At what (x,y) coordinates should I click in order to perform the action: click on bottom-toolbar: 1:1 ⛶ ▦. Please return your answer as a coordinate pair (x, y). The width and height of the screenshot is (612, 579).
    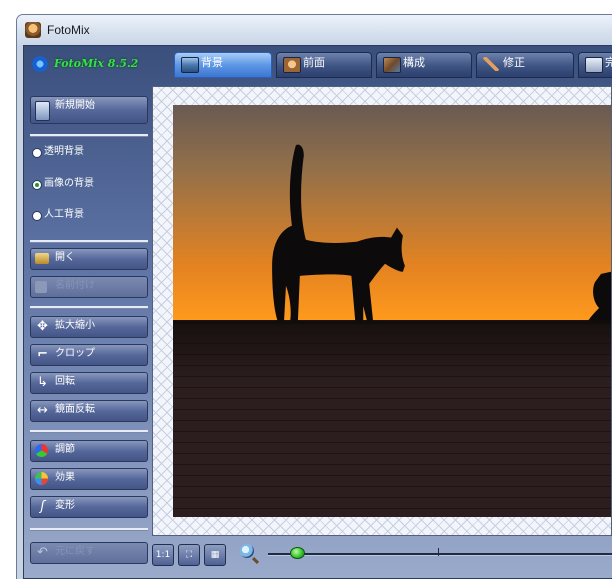
    Looking at the image, I should click on (382, 555).